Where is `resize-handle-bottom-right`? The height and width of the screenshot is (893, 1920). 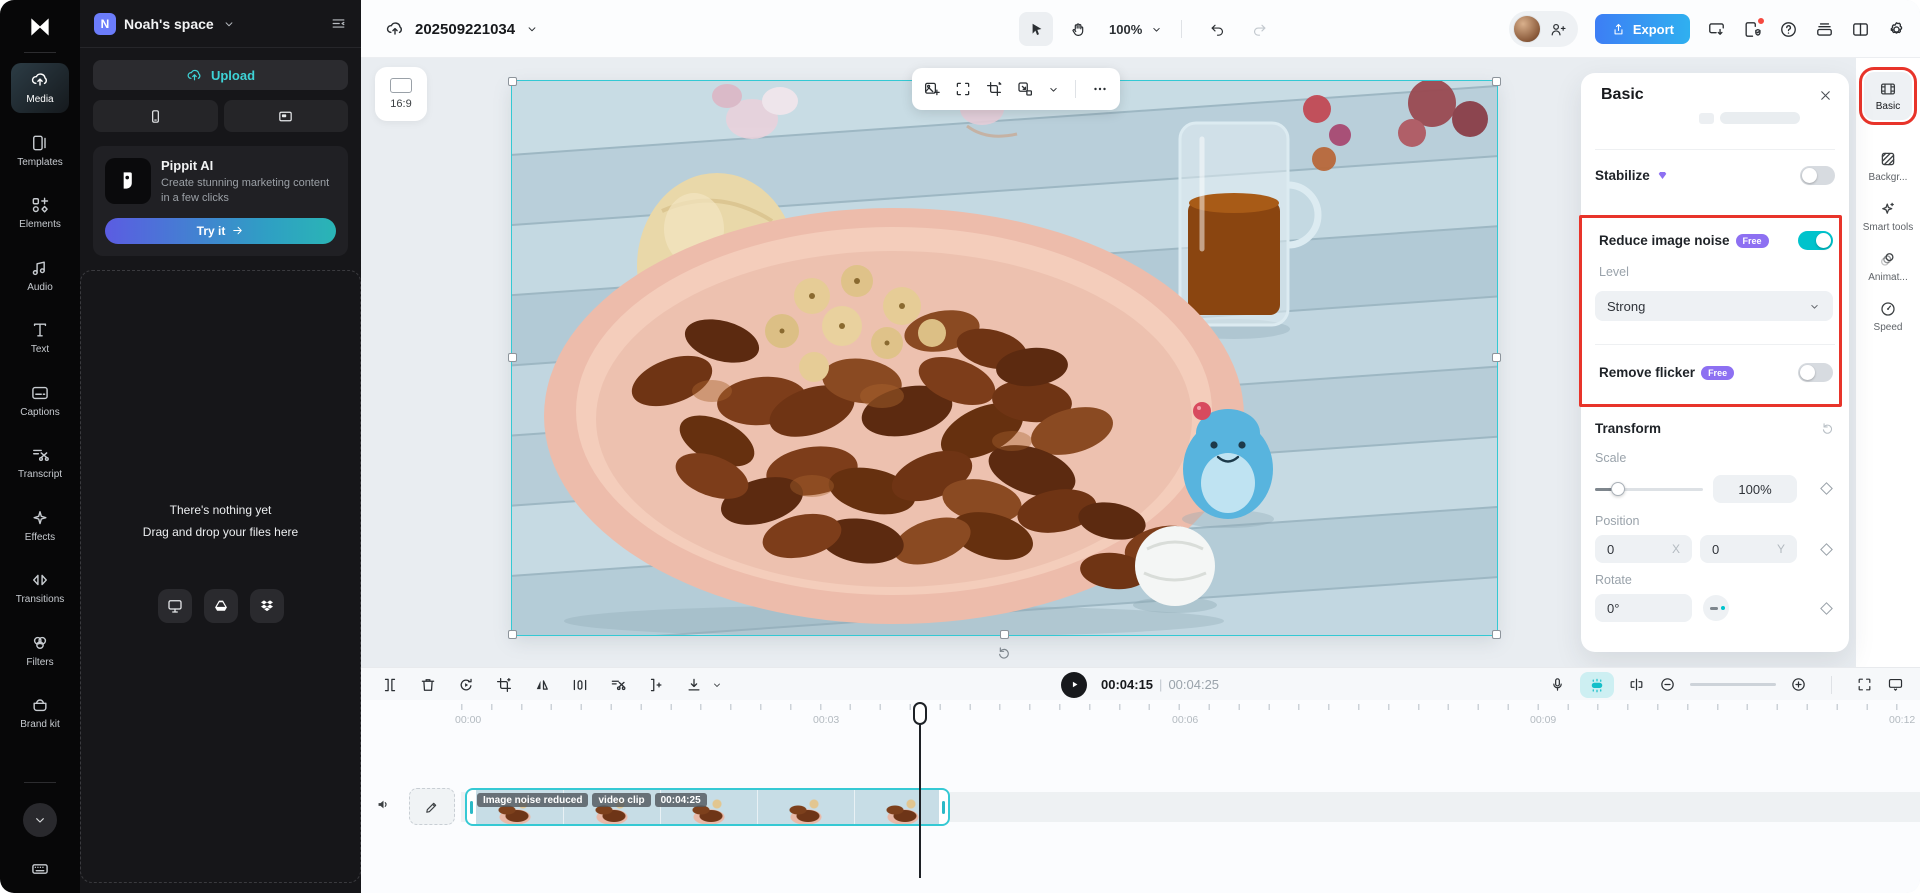
resize-handle-bottom-right is located at coordinates (1496, 634).